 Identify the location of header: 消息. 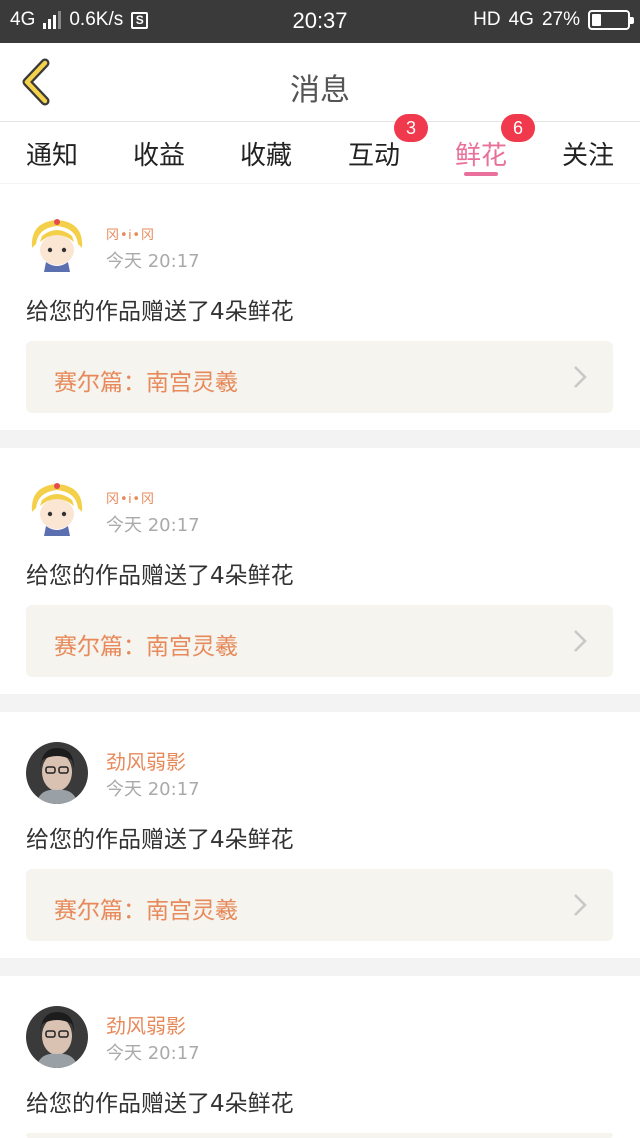
(320, 82).